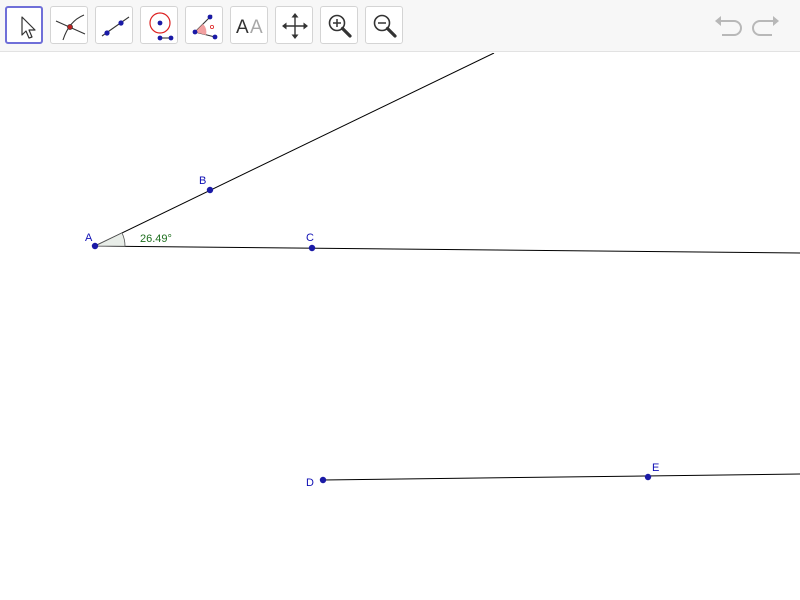 This screenshot has width=800, height=600. I want to click on angle-value-label: 26.49°, so click(156, 239).